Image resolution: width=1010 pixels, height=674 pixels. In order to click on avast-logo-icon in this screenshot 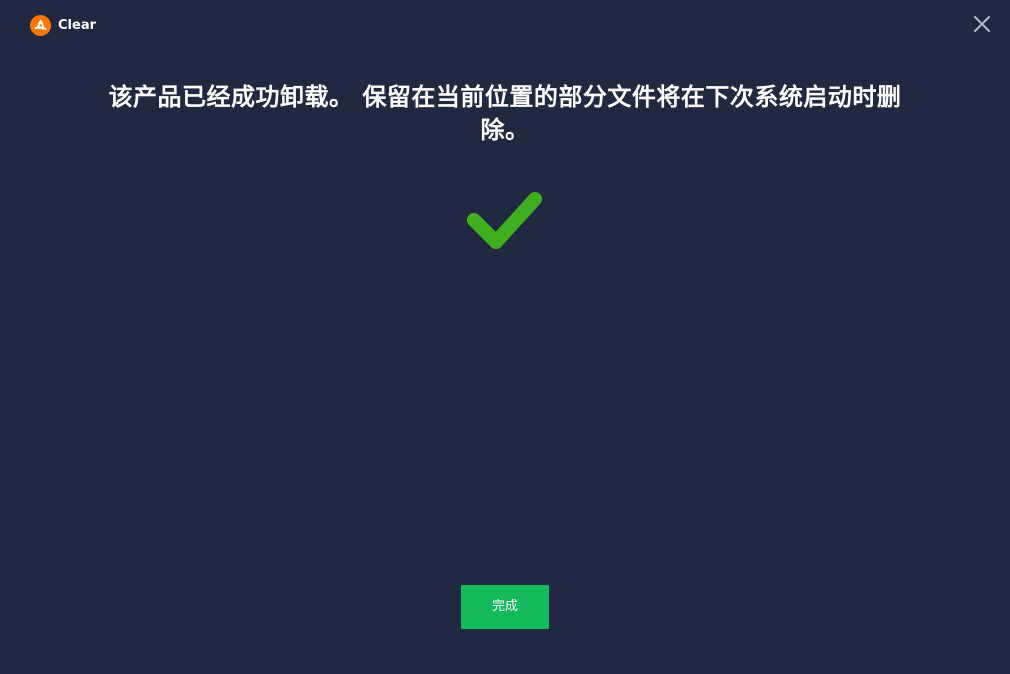, I will do `click(40, 25)`.